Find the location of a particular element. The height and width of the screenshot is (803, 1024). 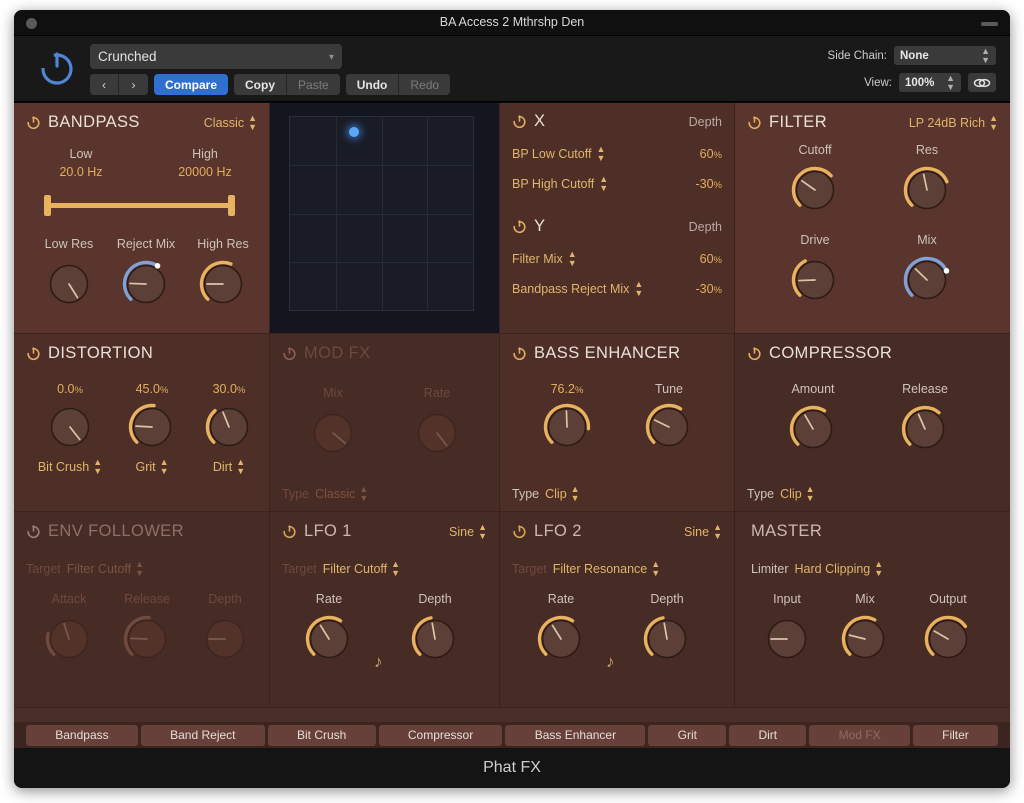

knob-filter-drive: Drive is located at coordinates (815, 270).